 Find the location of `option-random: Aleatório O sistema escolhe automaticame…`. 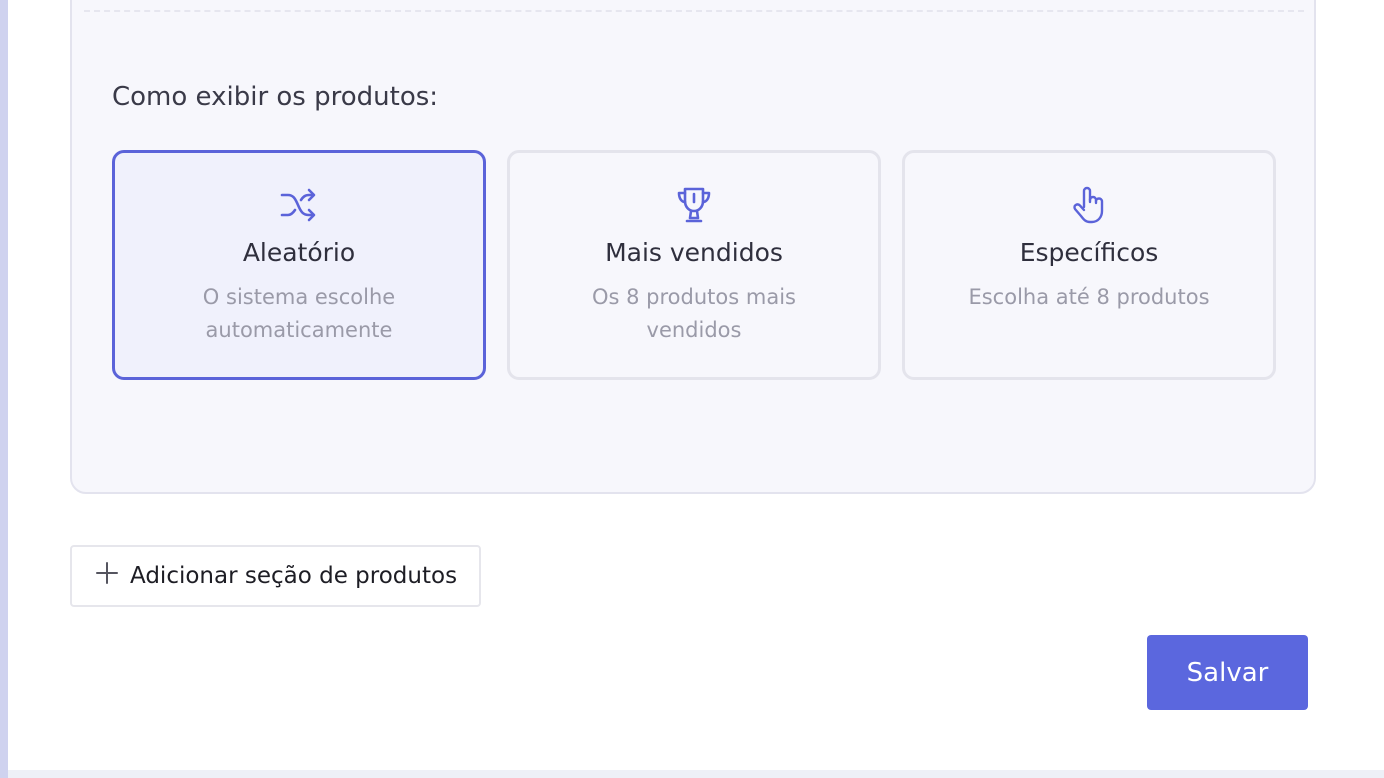

option-random: Aleatório O sistema escolhe automaticame… is located at coordinates (299, 265).